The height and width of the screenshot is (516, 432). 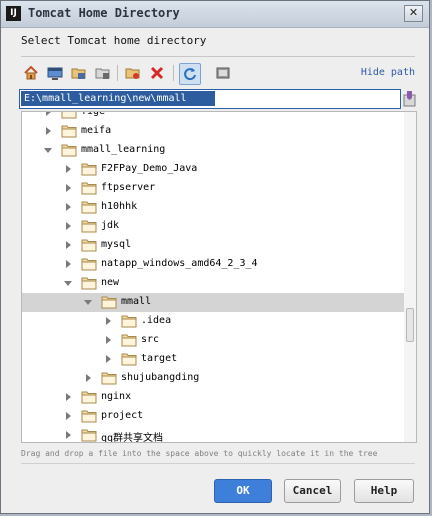 I want to click on tree-row: .idea, so click(x=213, y=321).